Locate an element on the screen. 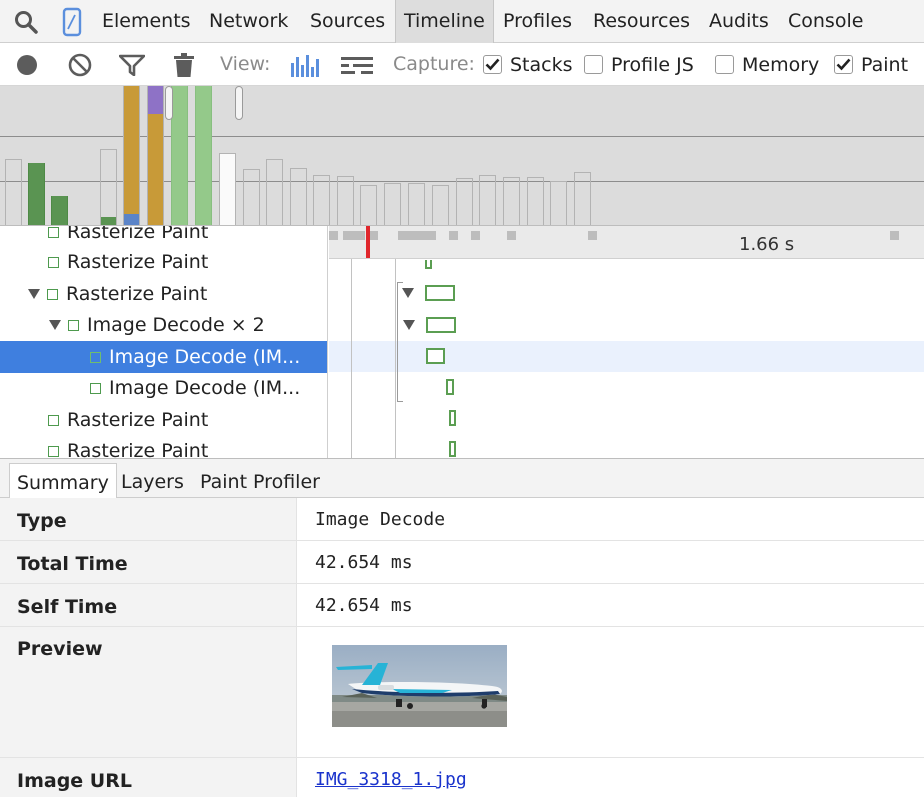 The image size is (924, 797). tab-elements: Elements is located at coordinates (146, 21).